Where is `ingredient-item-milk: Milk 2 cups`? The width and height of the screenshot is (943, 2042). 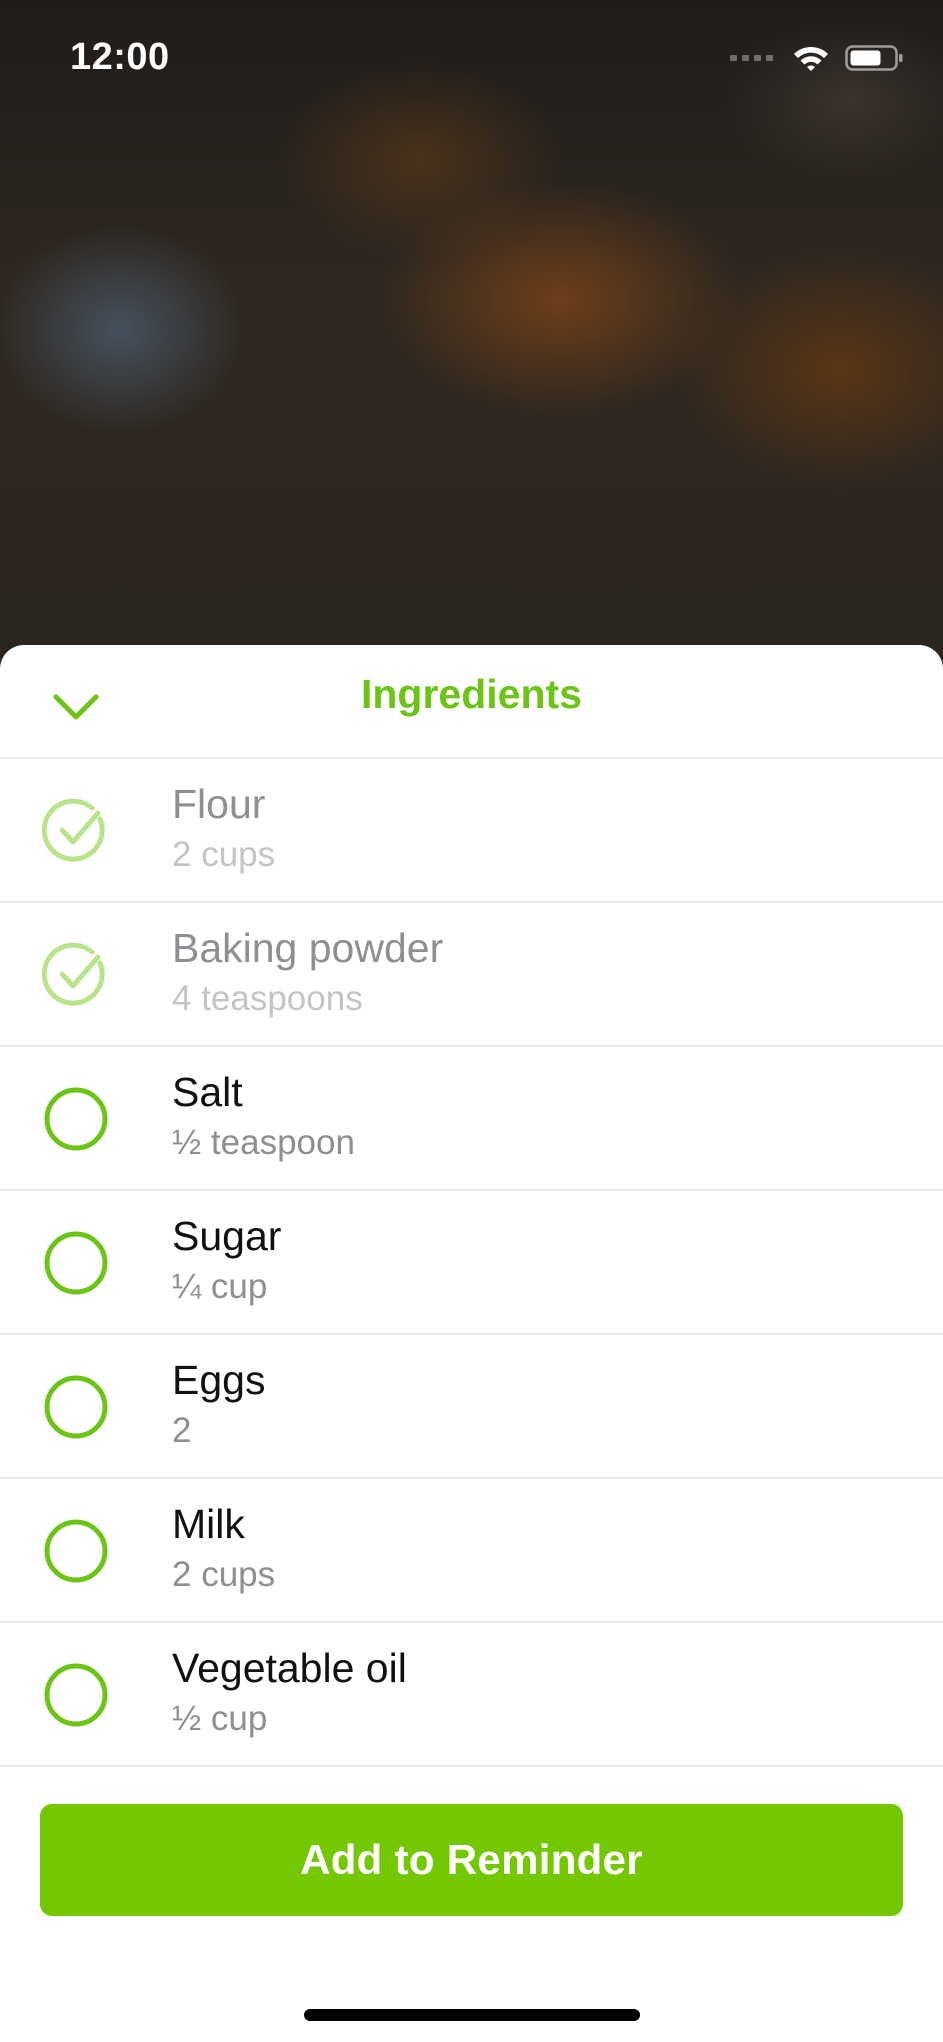
ingredient-item-milk: Milk 2 cups is located at coordinates (471, 1551).